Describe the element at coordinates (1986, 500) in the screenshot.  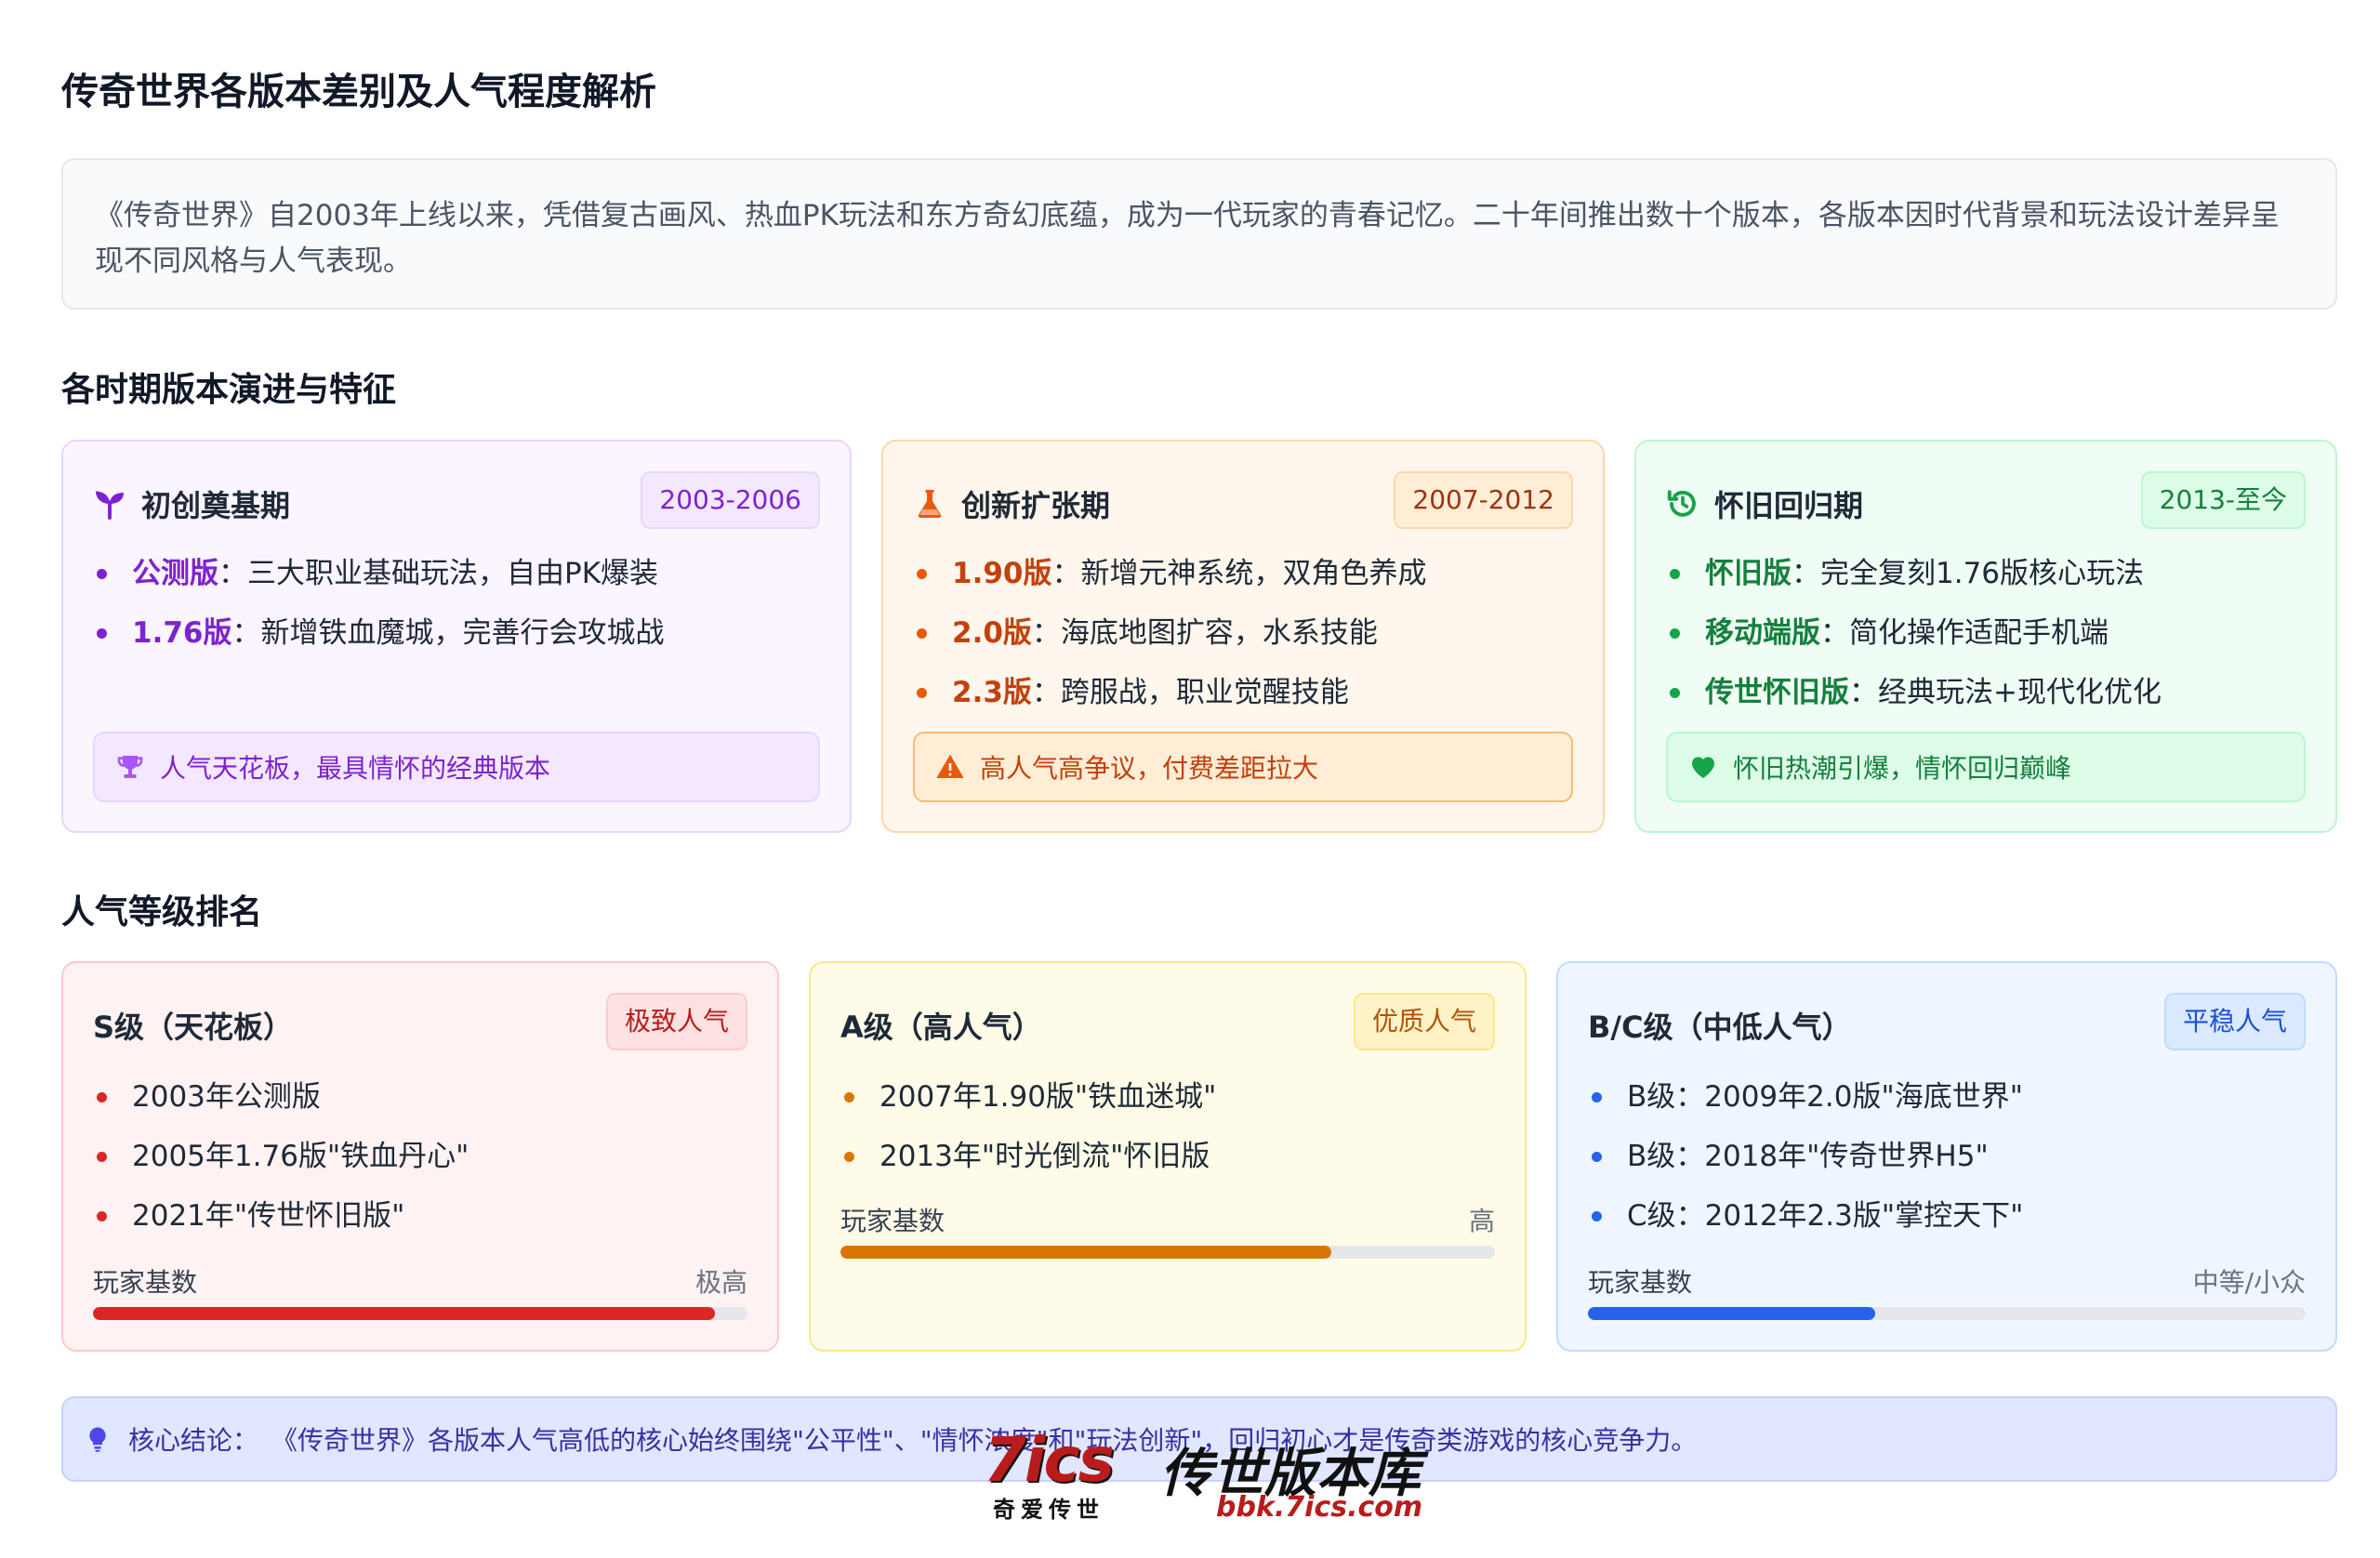
I see `card-header: 怀旧回归期 2013-至今` at that location.